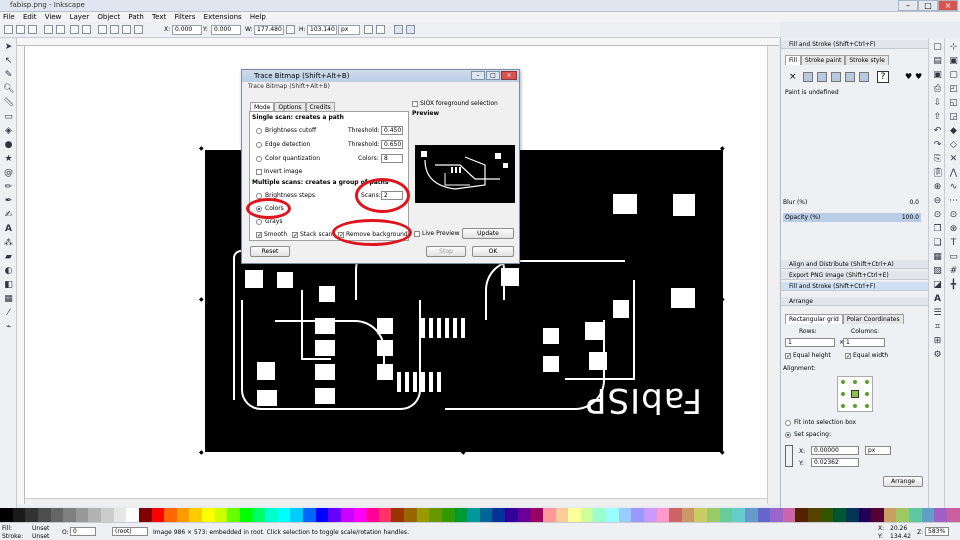 This screenshot has height=540, width=960. Describe the element at coordinates (788, 434) in the screenshot. I see `set-spacing-radio` at that location.